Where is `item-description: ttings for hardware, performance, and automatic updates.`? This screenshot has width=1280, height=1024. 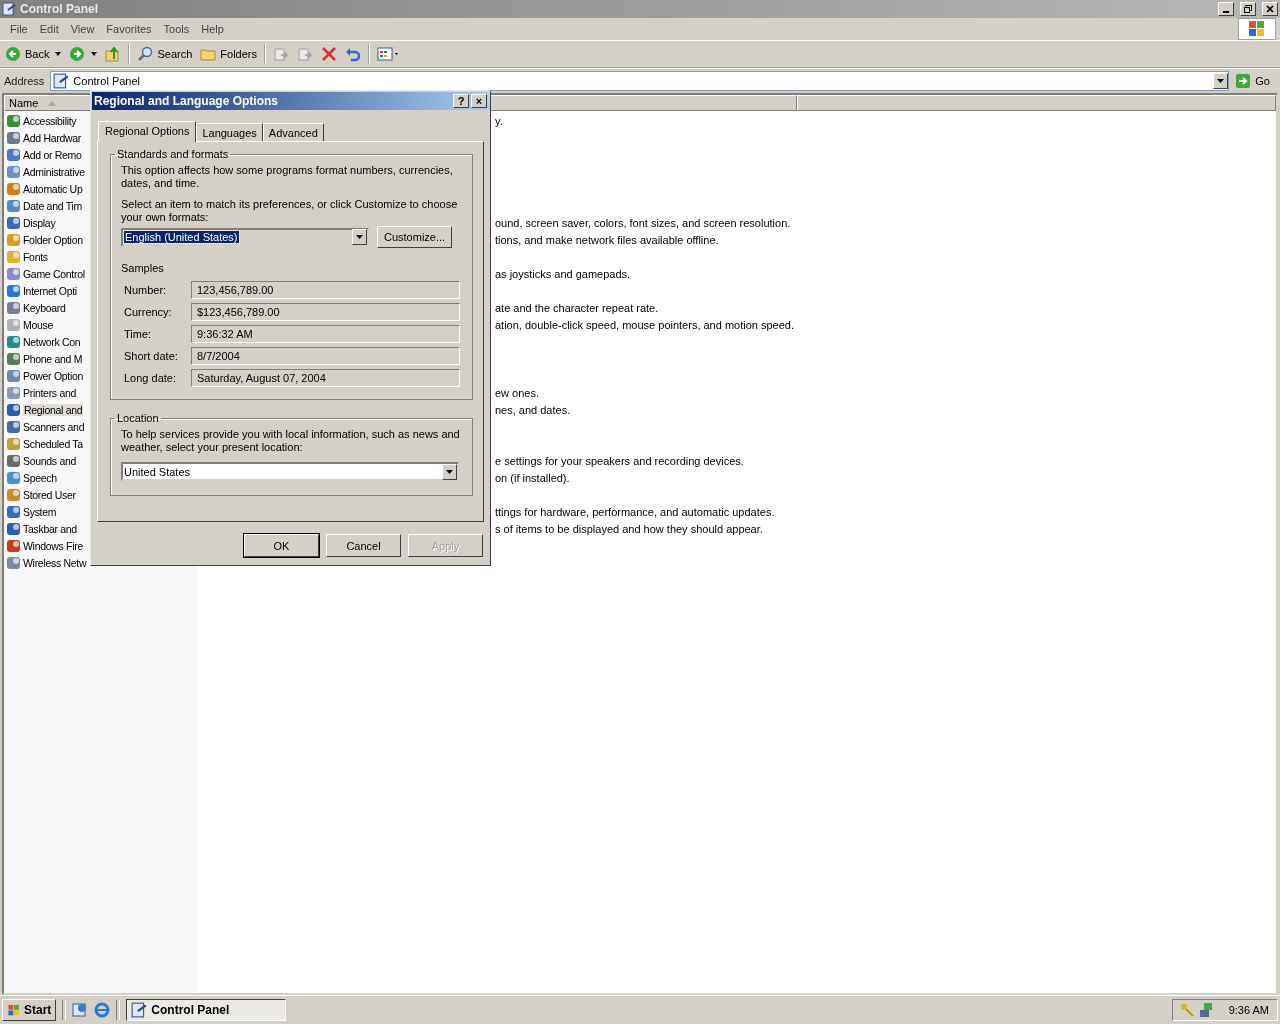
item-description: ttings for hardware, performance, and automatic updates. is located at coordinates (635, 511).